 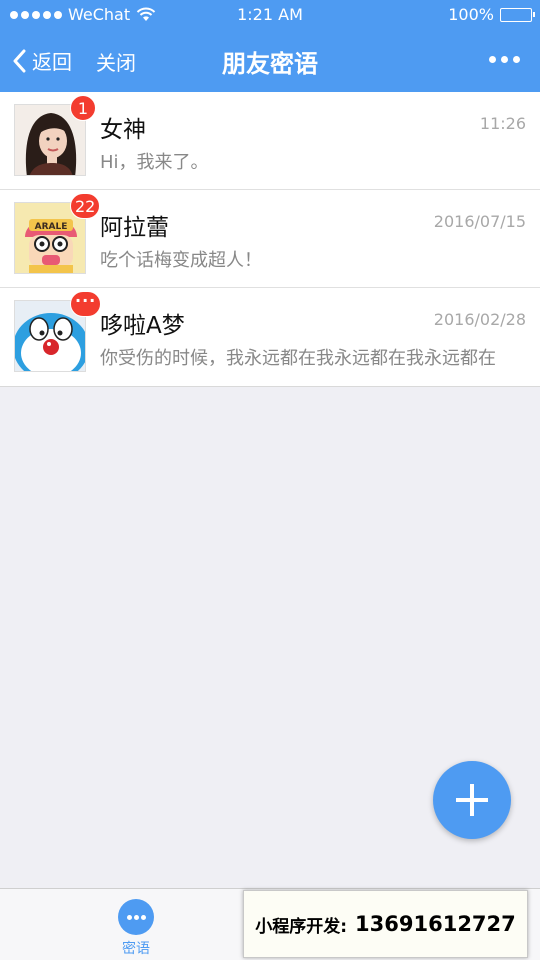 What do you see at coordinates (502, 123) in the screenshot?
I see `message-date: 11:26` at bounding box center [502, 123].